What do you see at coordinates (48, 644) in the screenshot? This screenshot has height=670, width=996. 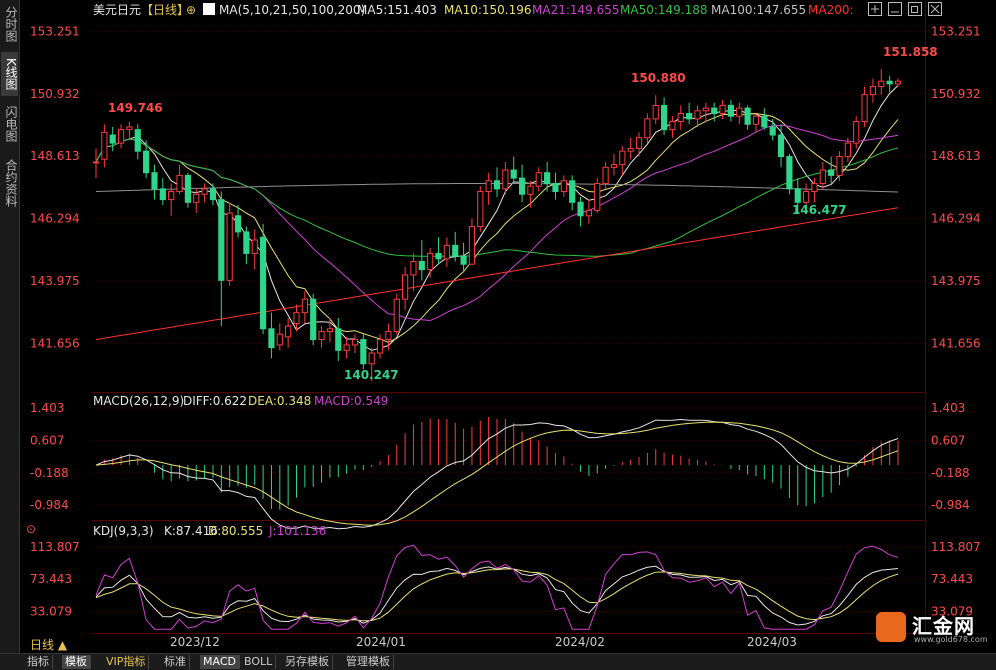 I see `period-switch: 日线 ▲` at bounding box center [48, 644].